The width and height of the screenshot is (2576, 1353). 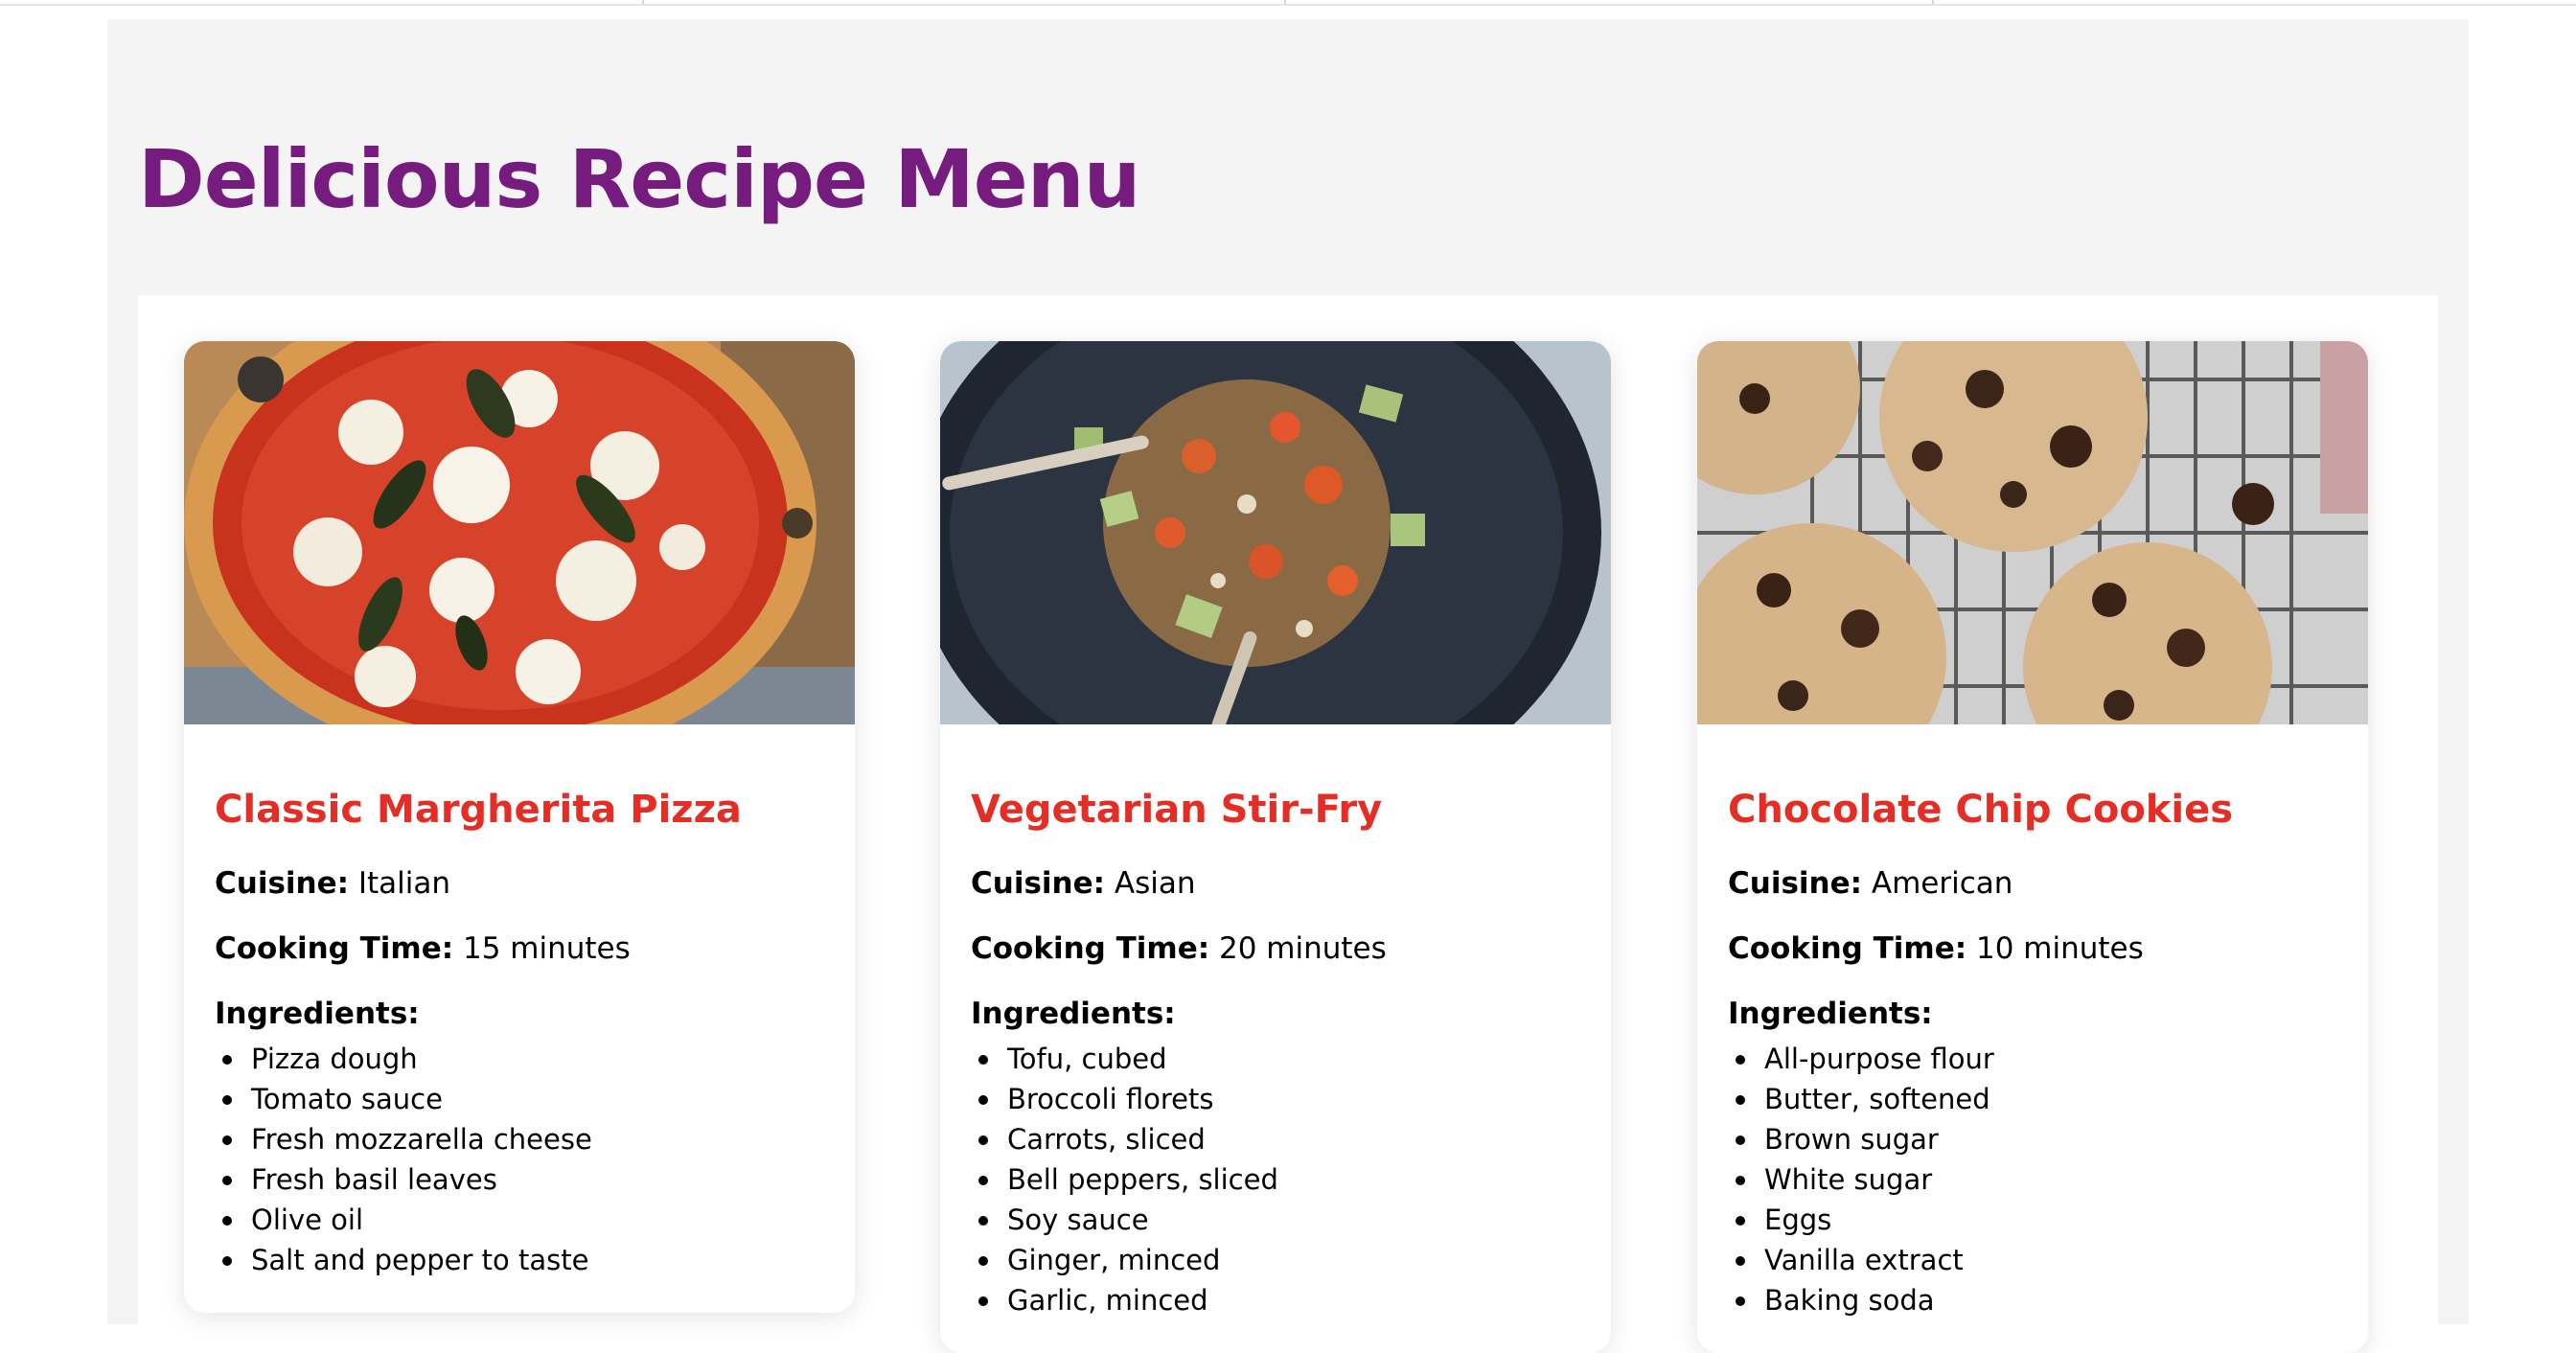 I want to click on ingredient-item: Brown sugar, so click(x=2032, y=1139).